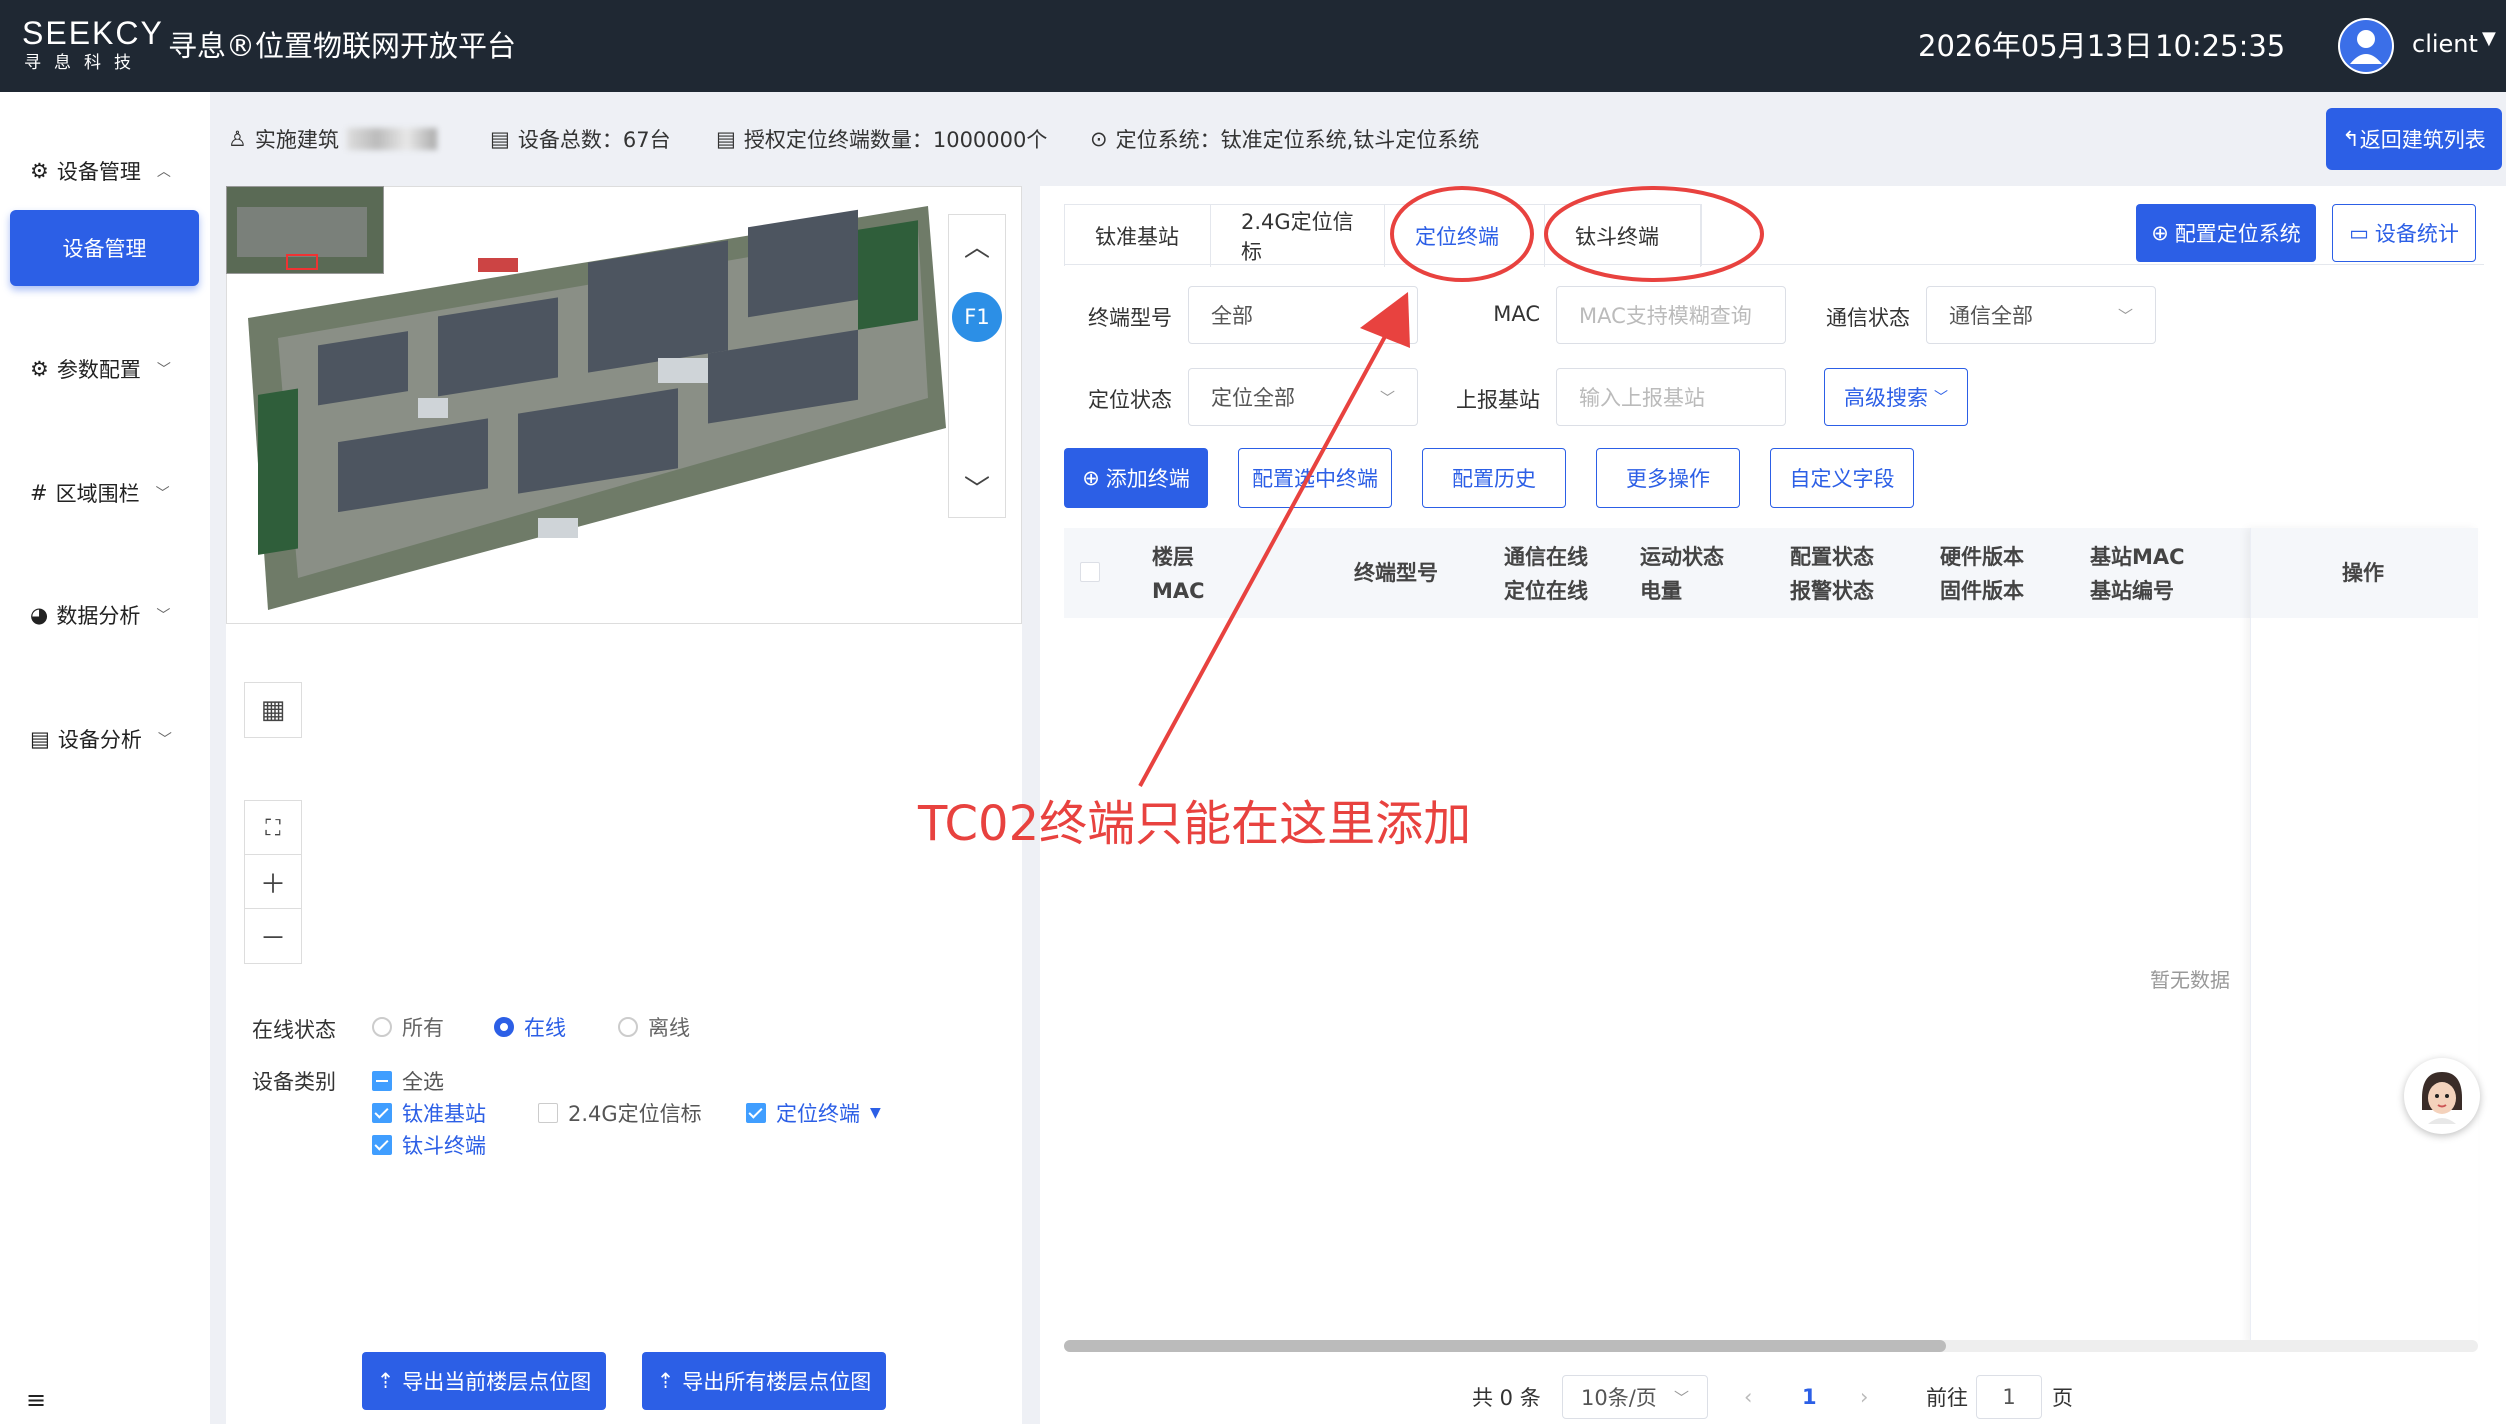  Describe the element at coordinates (2062, 1398) in the screenshot. I see `page-suffix: 页` at that location.